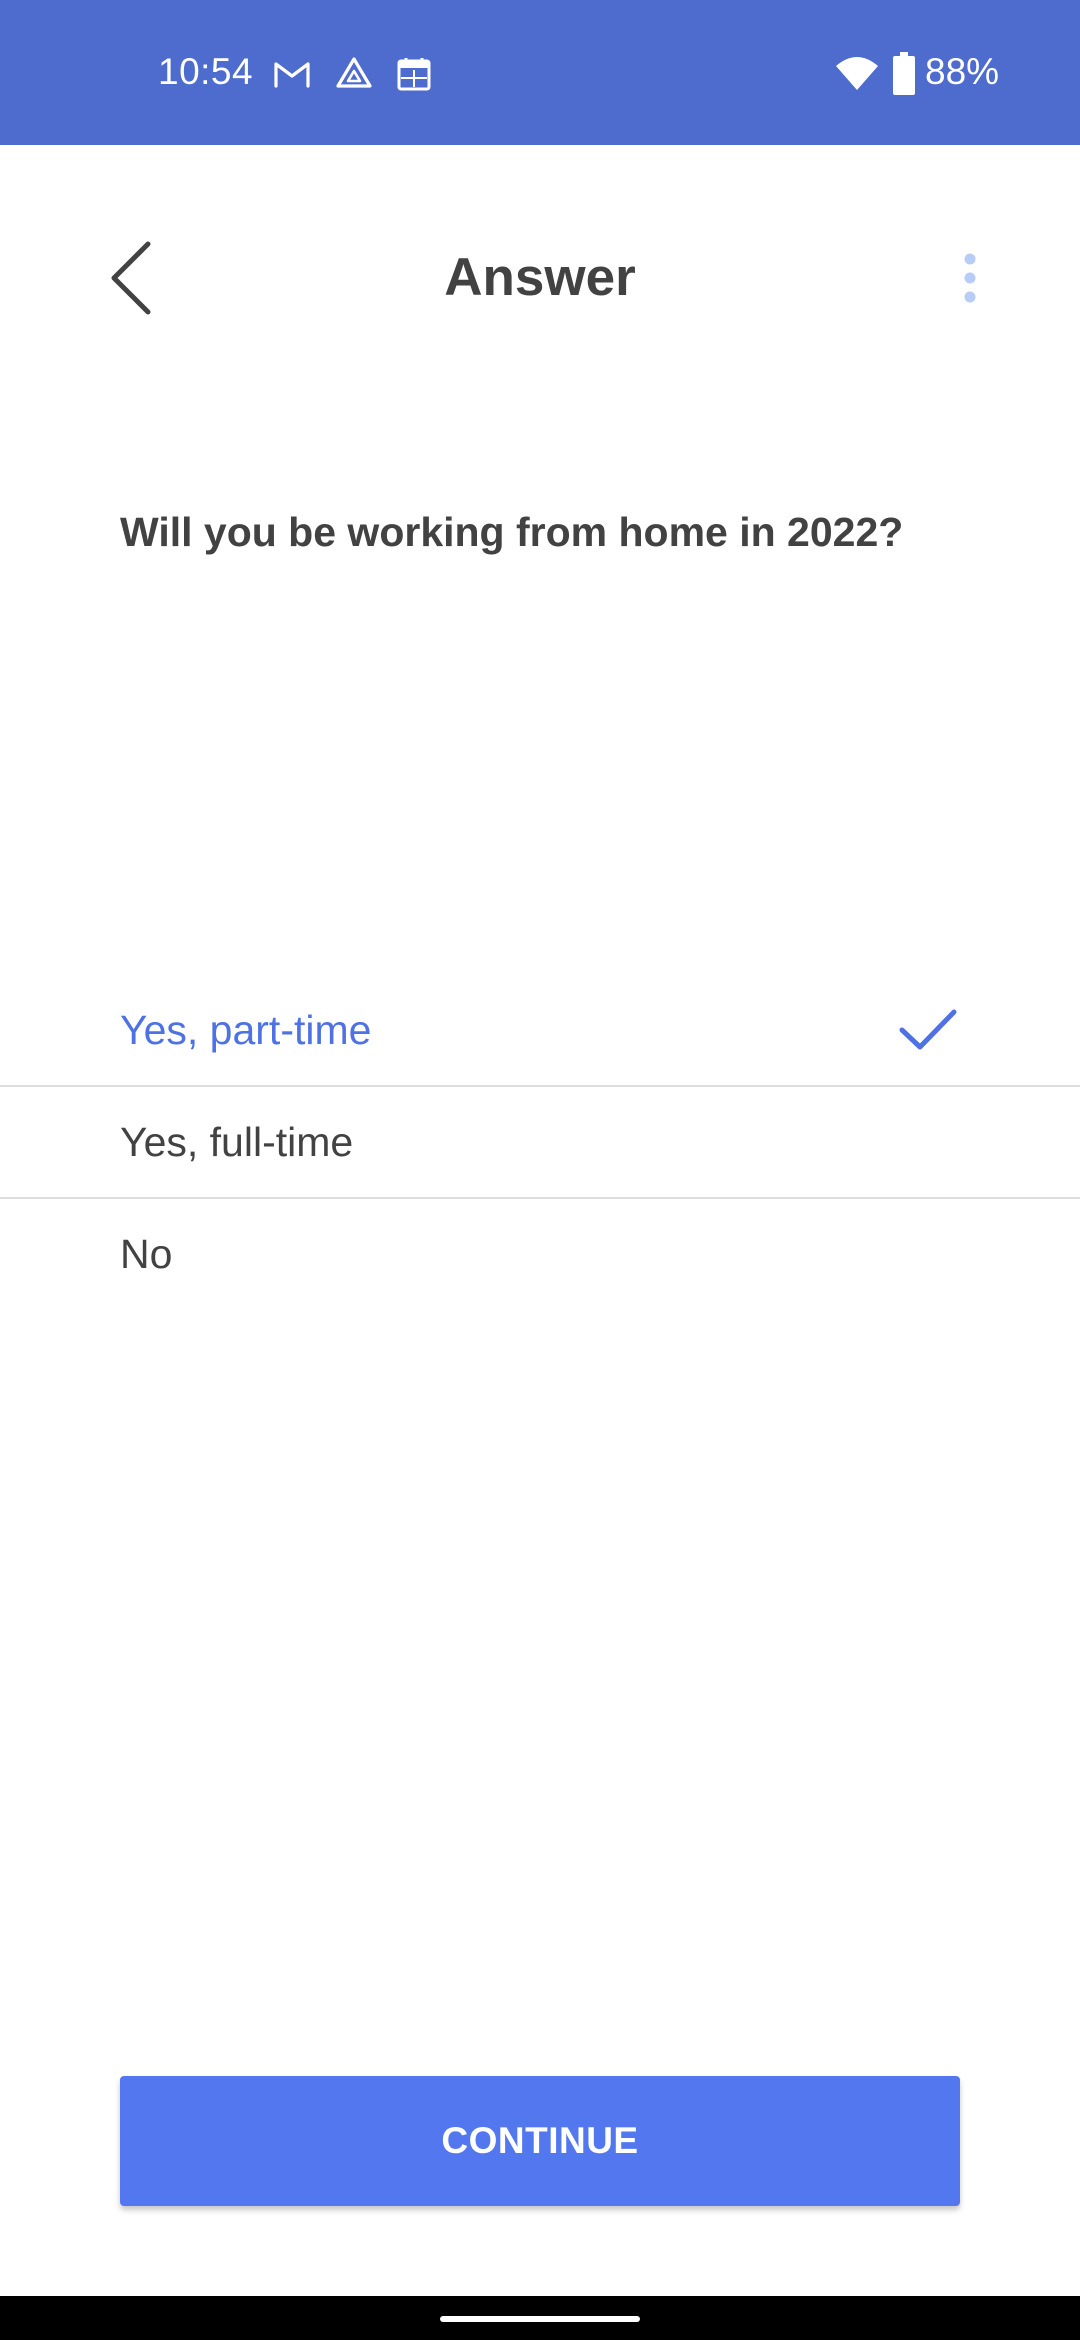  Describe the element at coordinates (246, 1030) in the screenshot. I see `option-label: Yes, part-time` at that location.